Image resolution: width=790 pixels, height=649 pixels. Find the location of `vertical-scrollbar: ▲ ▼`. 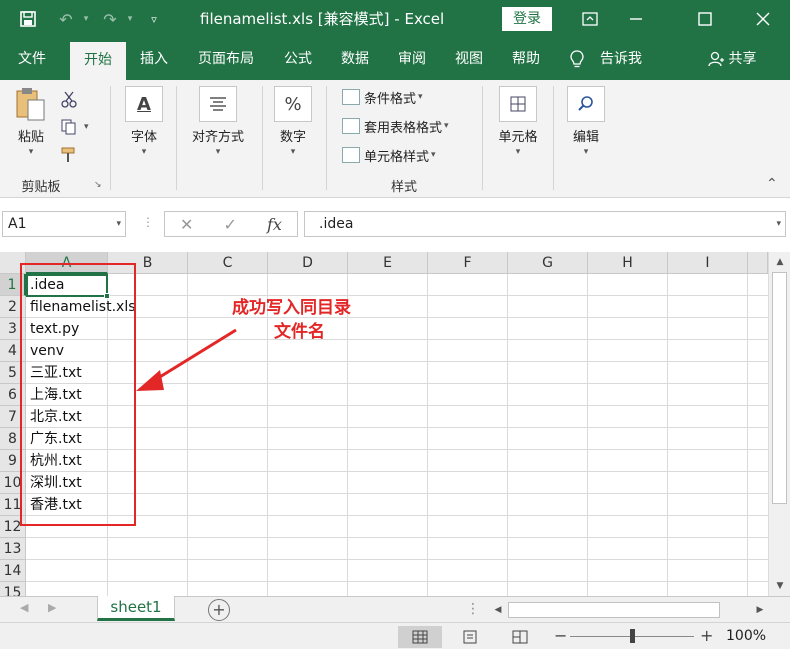

vertical-scrollbar: ▲ ▼ is located at coordinates (779, 424).